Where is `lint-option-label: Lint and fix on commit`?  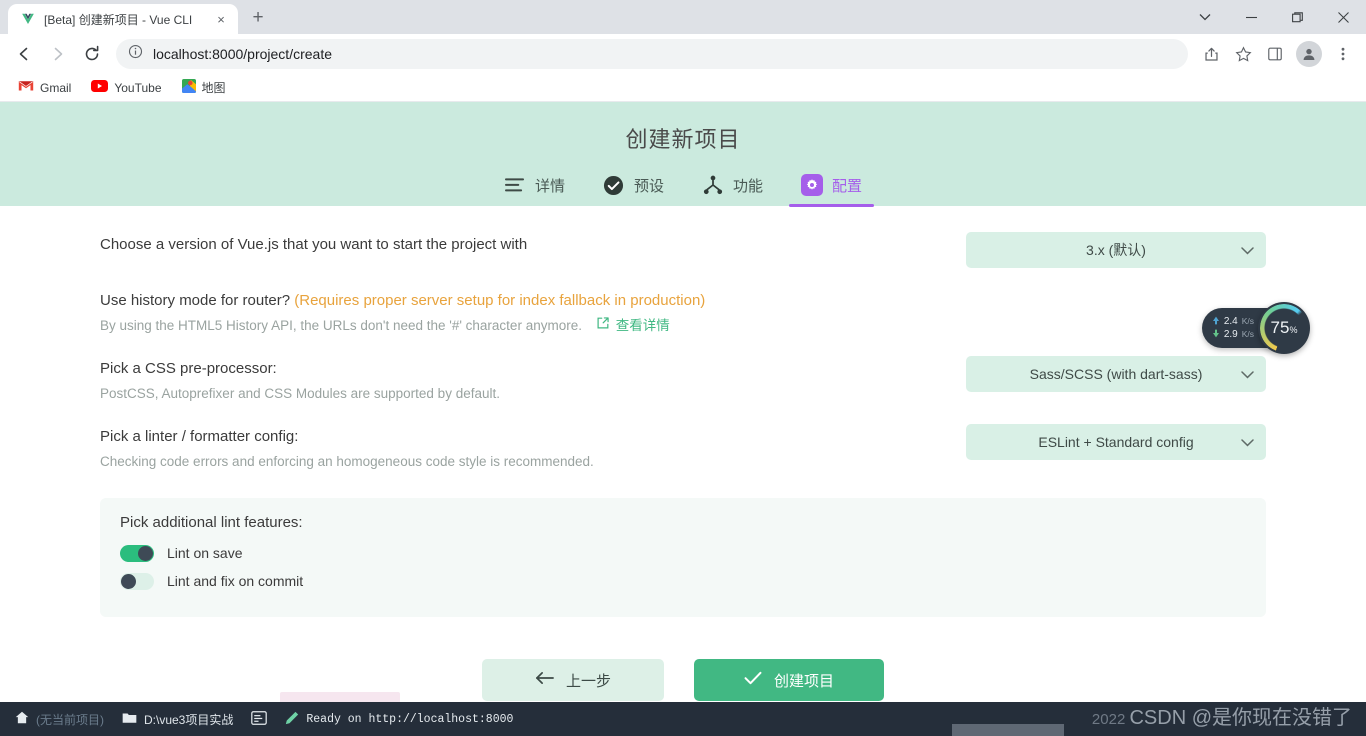
lint-option-label: Lint and fix on commit is located at coordinates (235, 581).